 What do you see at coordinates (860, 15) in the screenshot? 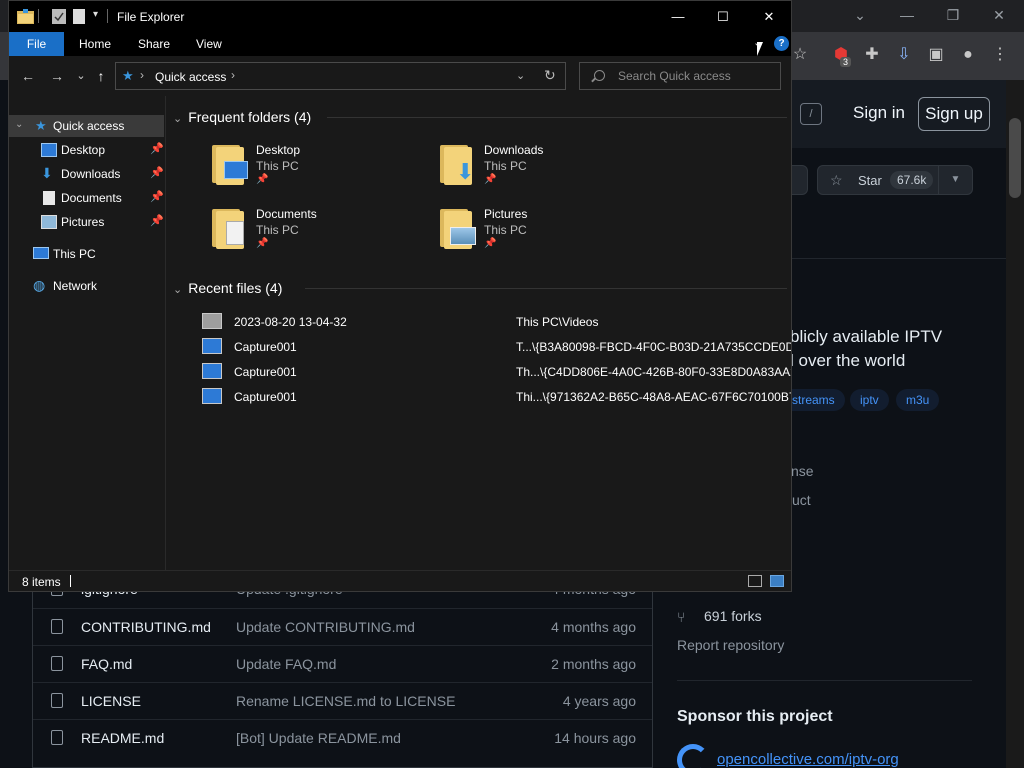
I see `browser-tab-search-icon: ⌄` at bounding box center [860, 15].